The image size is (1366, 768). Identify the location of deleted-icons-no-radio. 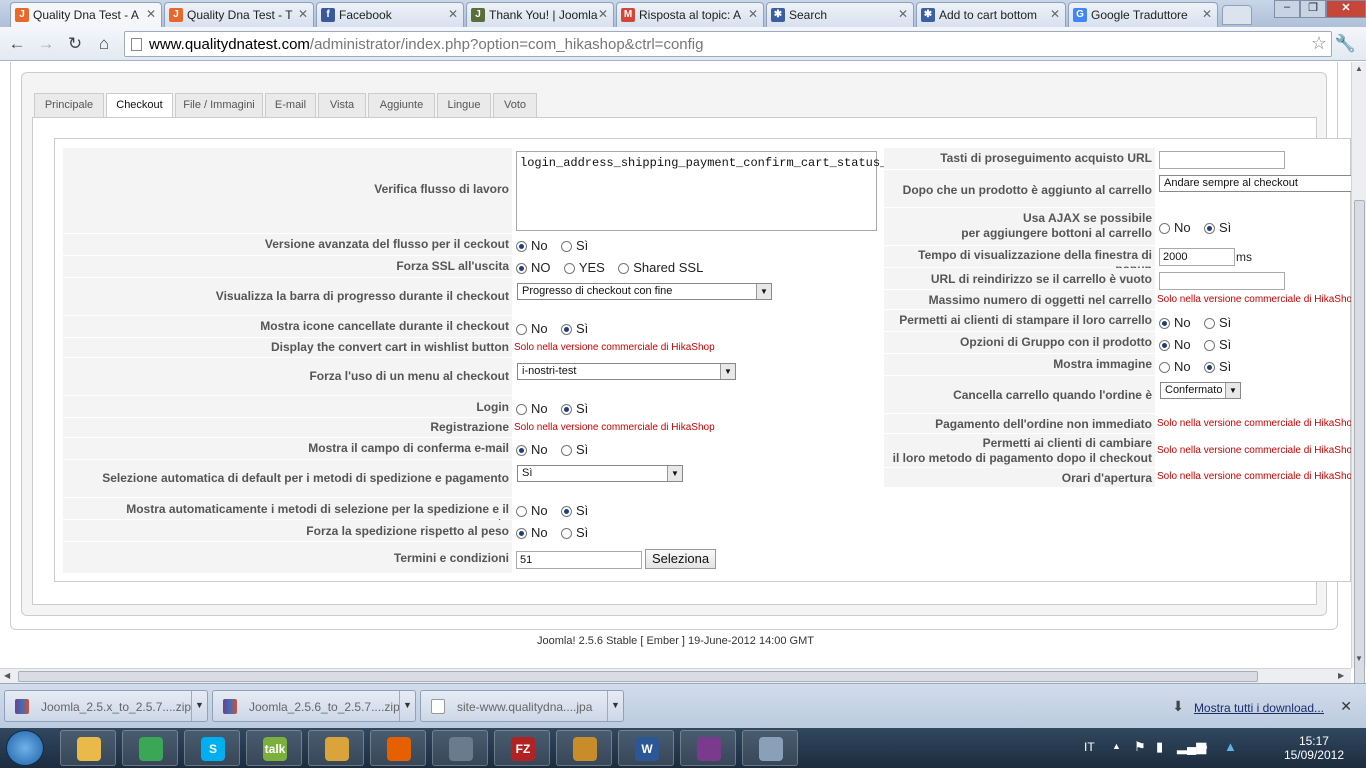
(521, 329).